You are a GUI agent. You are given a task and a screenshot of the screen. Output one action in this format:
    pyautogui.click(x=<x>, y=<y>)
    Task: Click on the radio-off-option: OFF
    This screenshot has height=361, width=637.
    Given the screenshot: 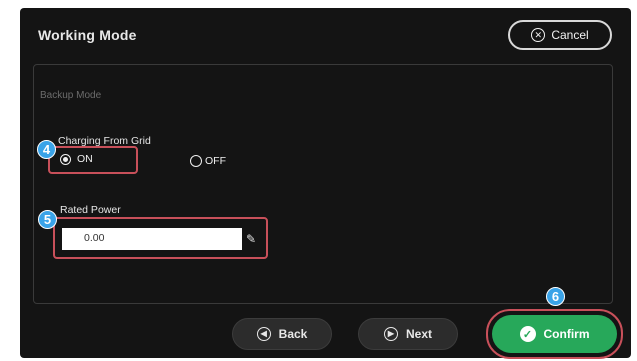 What is the action you would take?
    pyautogui.click(x=208, y=161)
    